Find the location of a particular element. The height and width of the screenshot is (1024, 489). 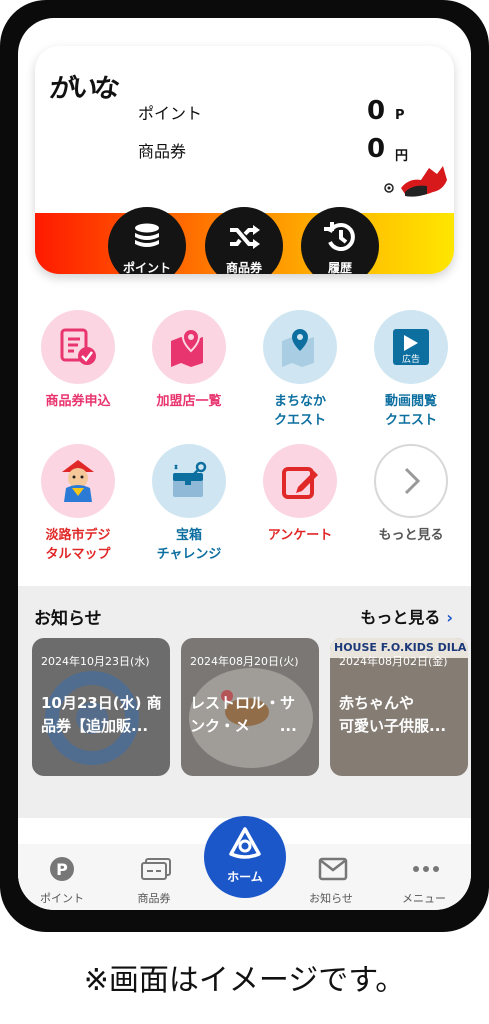

tab-menu: メニュー is located at coordinates (424, 877).